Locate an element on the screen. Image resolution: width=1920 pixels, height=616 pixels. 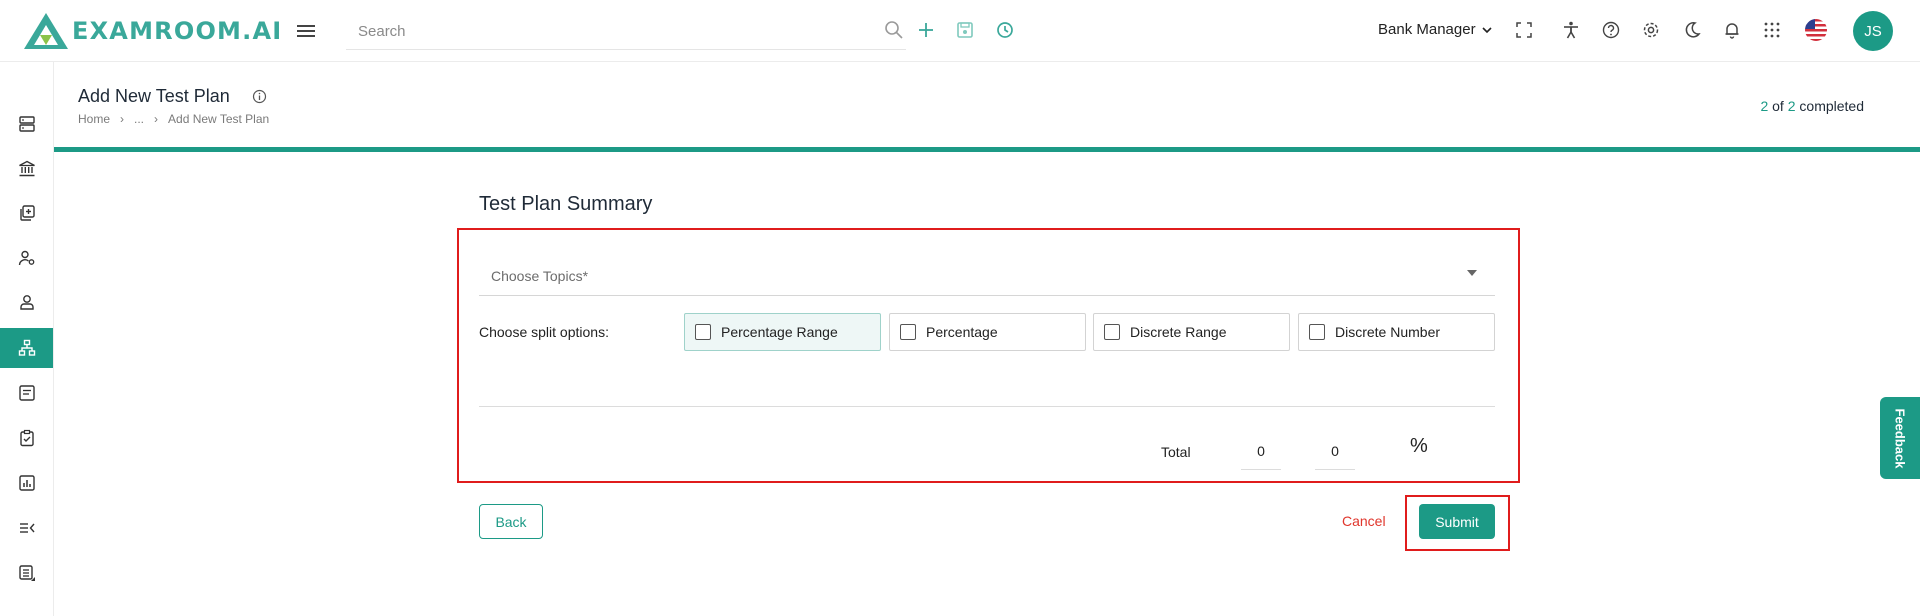
sidebar is located at coordinates (27, 339).